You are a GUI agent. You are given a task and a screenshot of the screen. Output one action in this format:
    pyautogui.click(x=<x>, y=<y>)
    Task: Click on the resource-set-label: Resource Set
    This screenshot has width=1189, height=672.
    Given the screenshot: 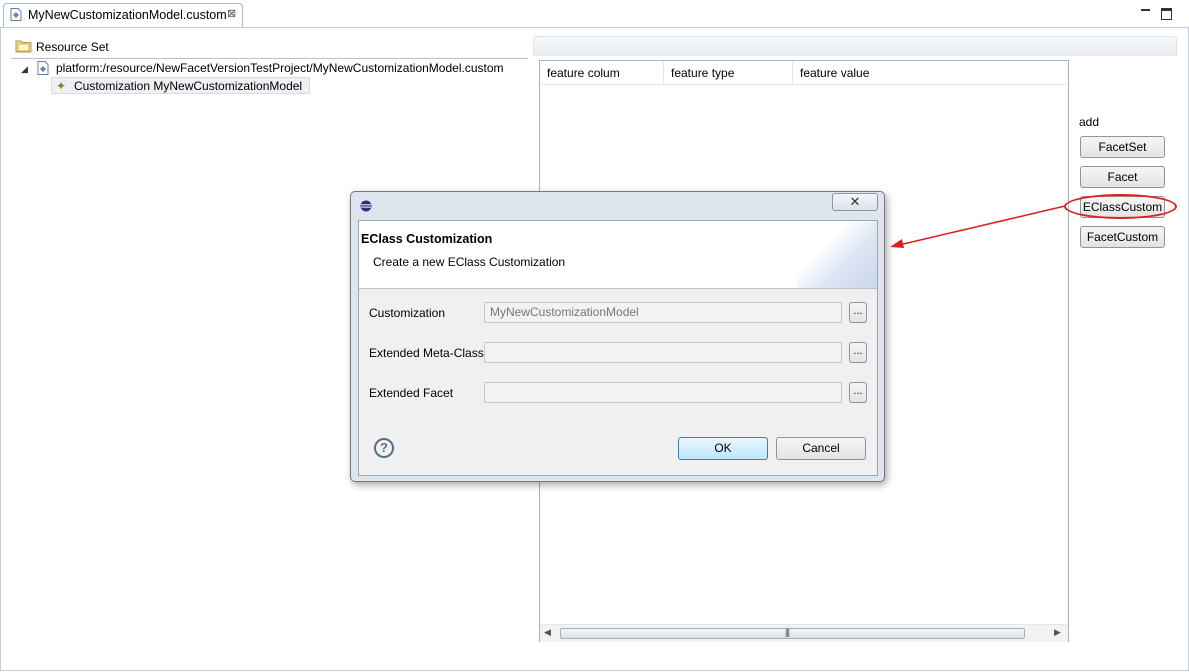 What is the action you would take?
    pyautogui.click(x=72, y=47)
    